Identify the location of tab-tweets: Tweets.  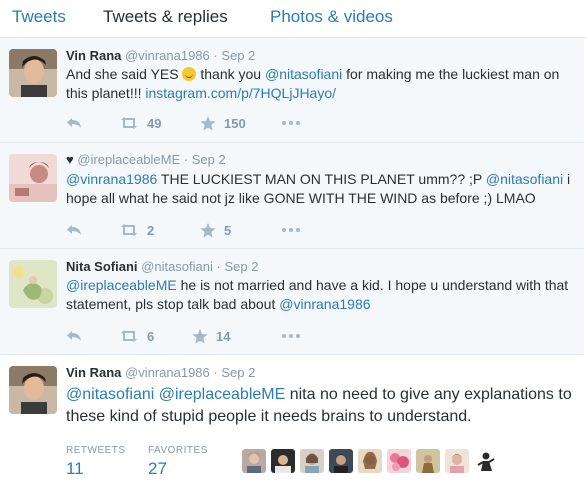
(39, 17).